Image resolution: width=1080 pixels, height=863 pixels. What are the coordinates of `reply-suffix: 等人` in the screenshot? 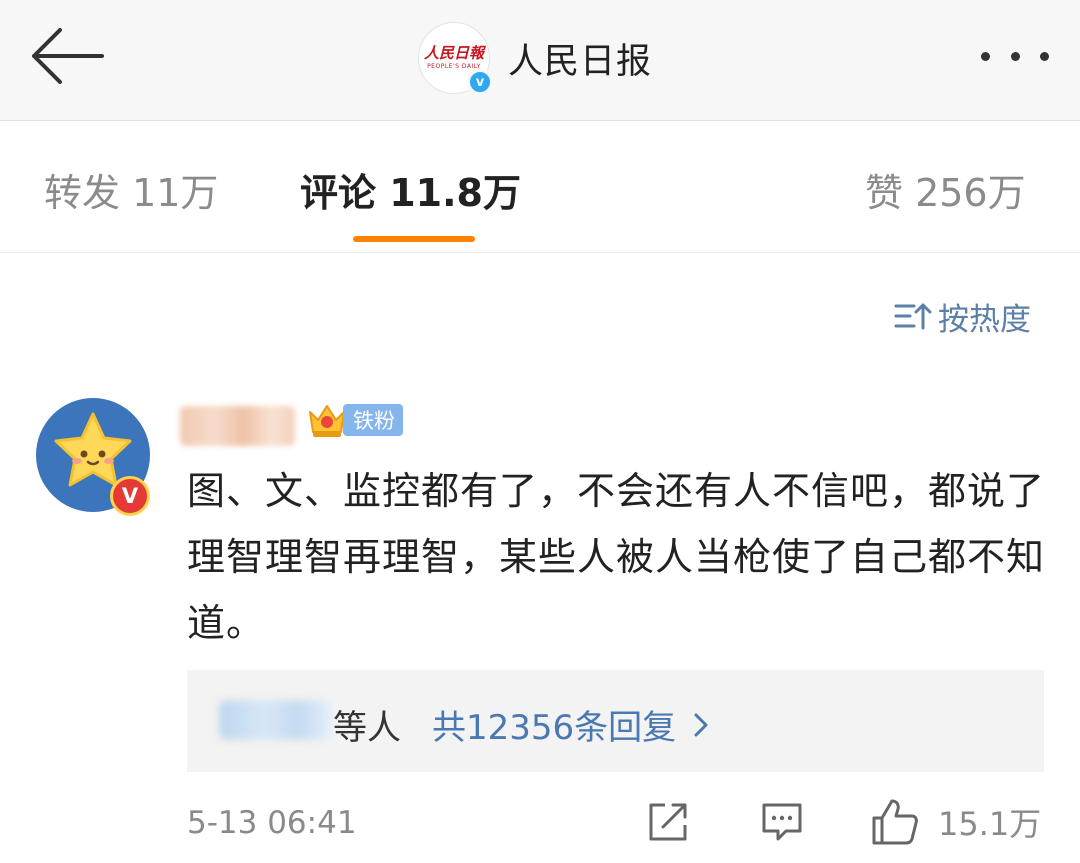 It's located at (367, 728).